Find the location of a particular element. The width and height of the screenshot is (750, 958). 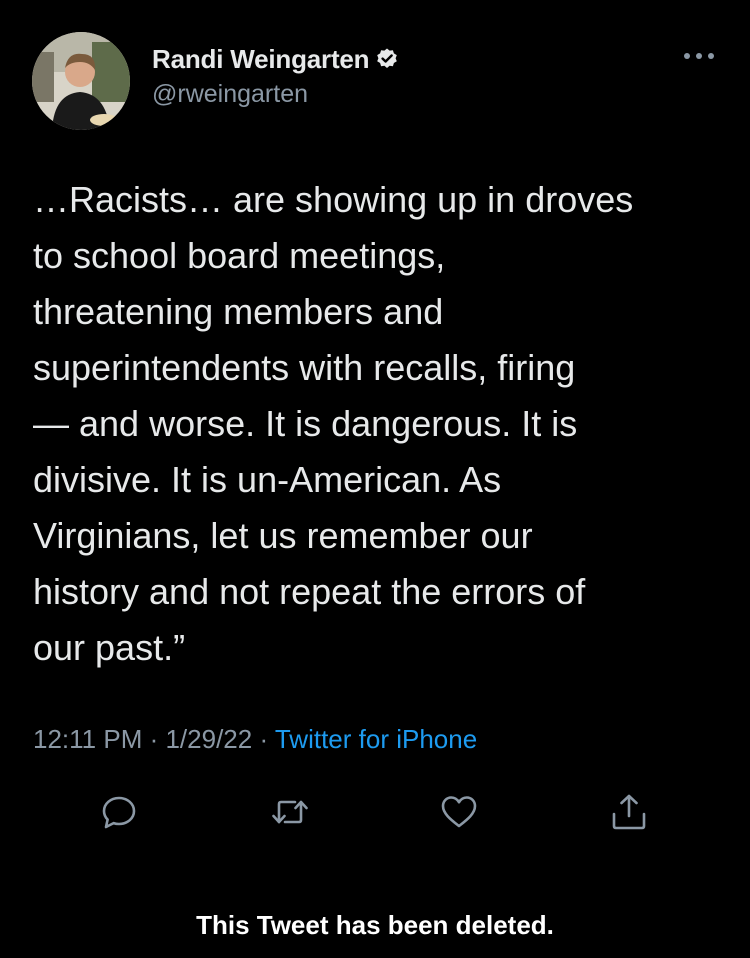

tweet-date: 1/29/22 is located at coordinates (208, 739).